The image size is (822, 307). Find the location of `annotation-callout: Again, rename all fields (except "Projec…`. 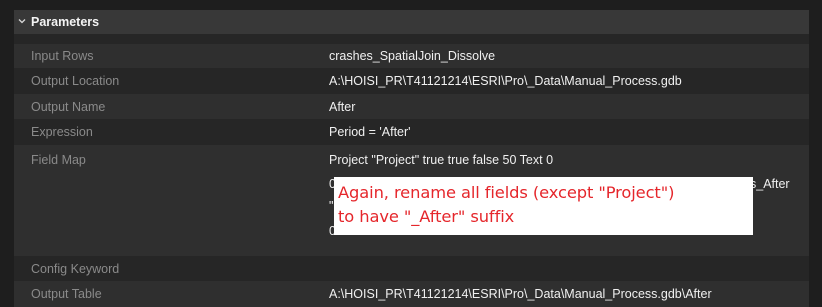

annotation-callout: Again, rename all fields (except "Projec… is located at coordinates (543, 206).